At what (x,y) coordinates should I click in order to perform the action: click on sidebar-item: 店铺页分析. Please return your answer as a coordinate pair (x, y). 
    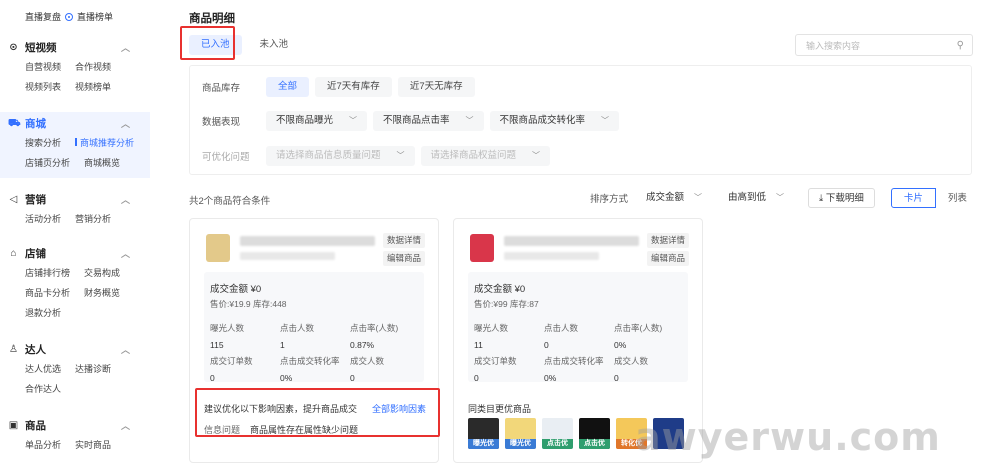
    Looking at the image, I should click on (47, 162).